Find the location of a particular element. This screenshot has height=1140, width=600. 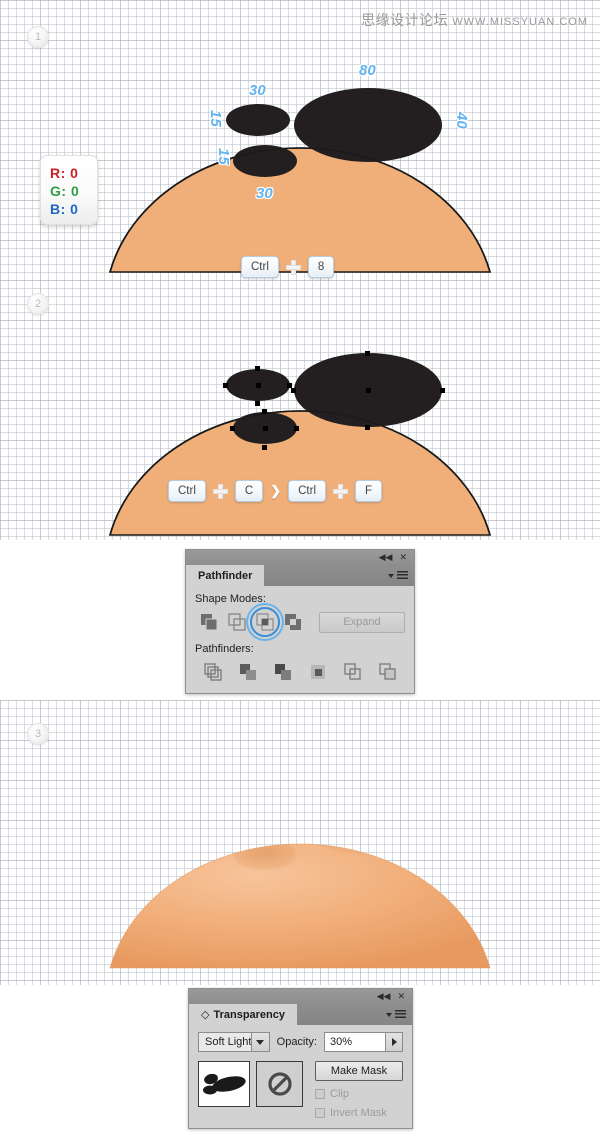

panel-grip-icon: ◇ is located at coordinates (205, 1015).